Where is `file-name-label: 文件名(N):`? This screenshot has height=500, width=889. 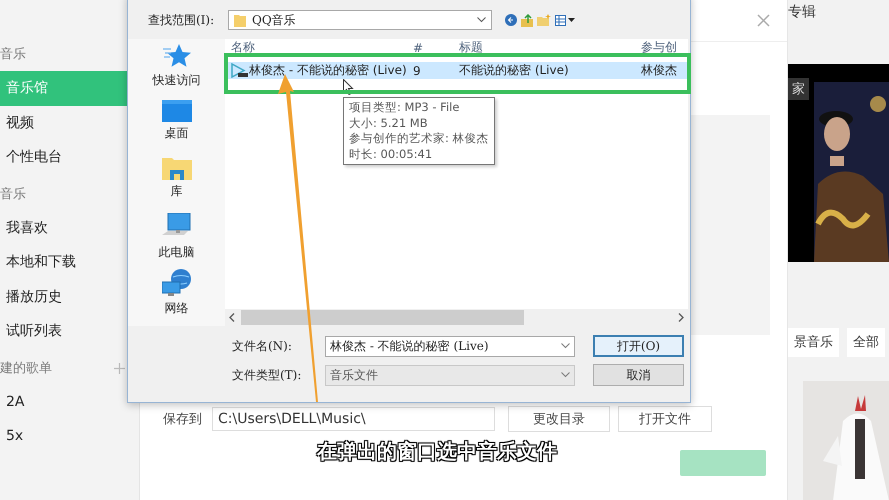
file-name-label: 文件名(N): is located at coordinates (262, 346).